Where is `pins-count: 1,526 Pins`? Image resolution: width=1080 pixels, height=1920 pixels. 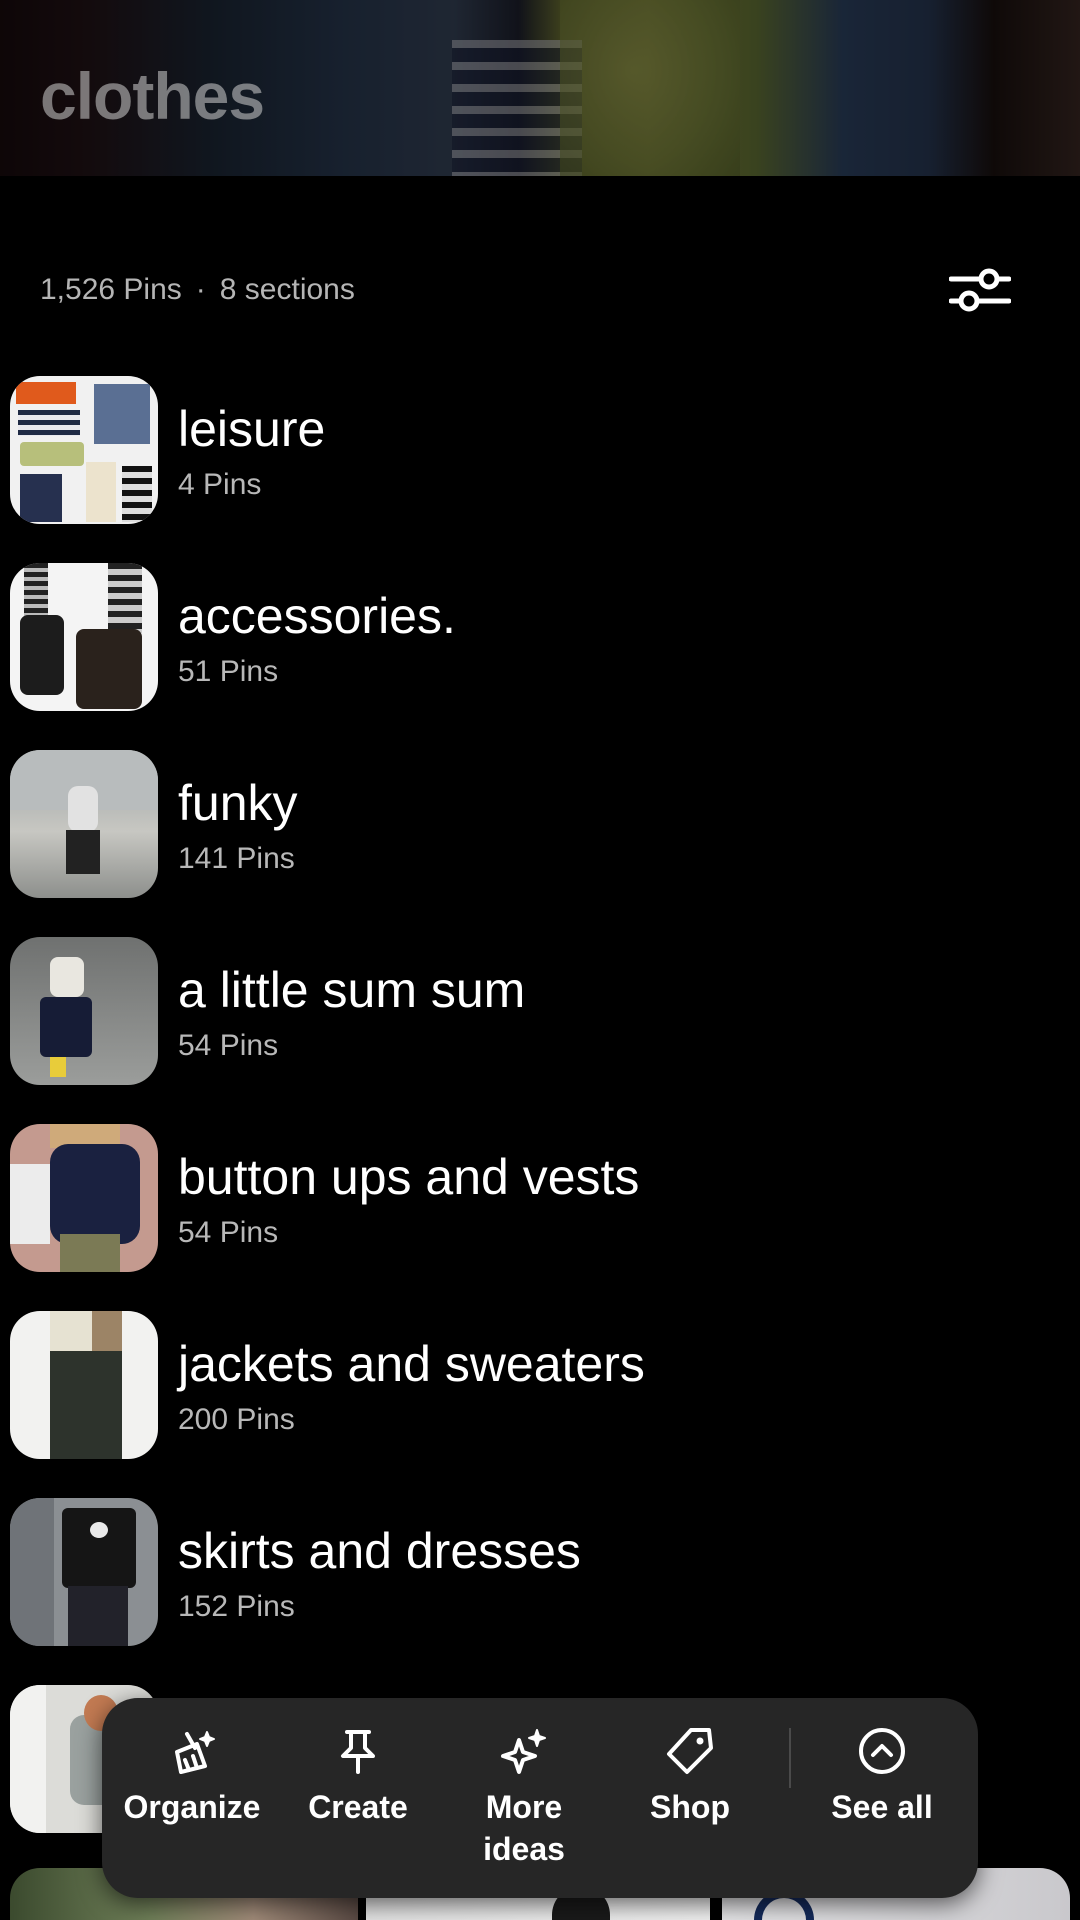 pins-count: 1,526 Pins is located at coordinates (111, 289).